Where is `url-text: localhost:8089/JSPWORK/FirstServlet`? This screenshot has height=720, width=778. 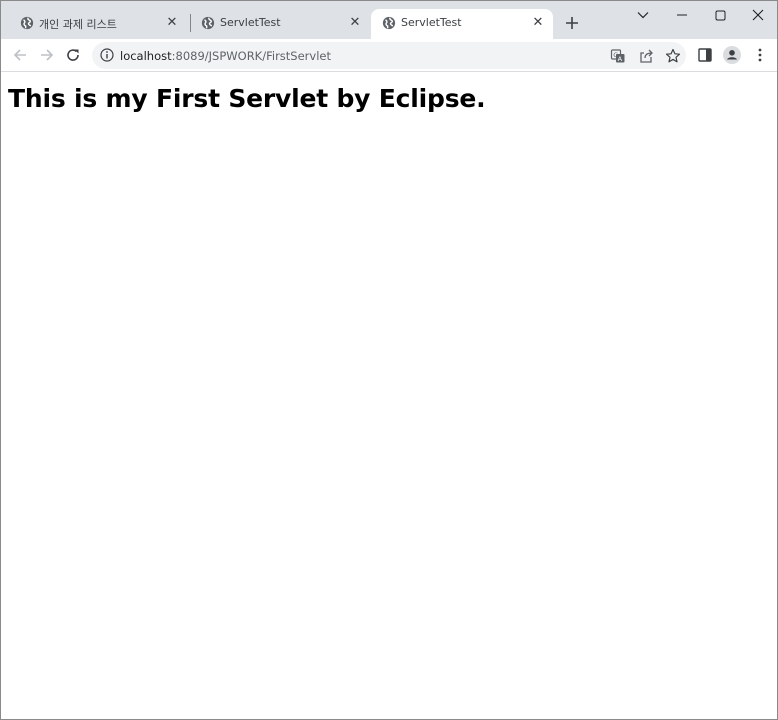 url-text: localhost:8089/JSPWORK/FirstServlet is located at coordinates (225, 56).